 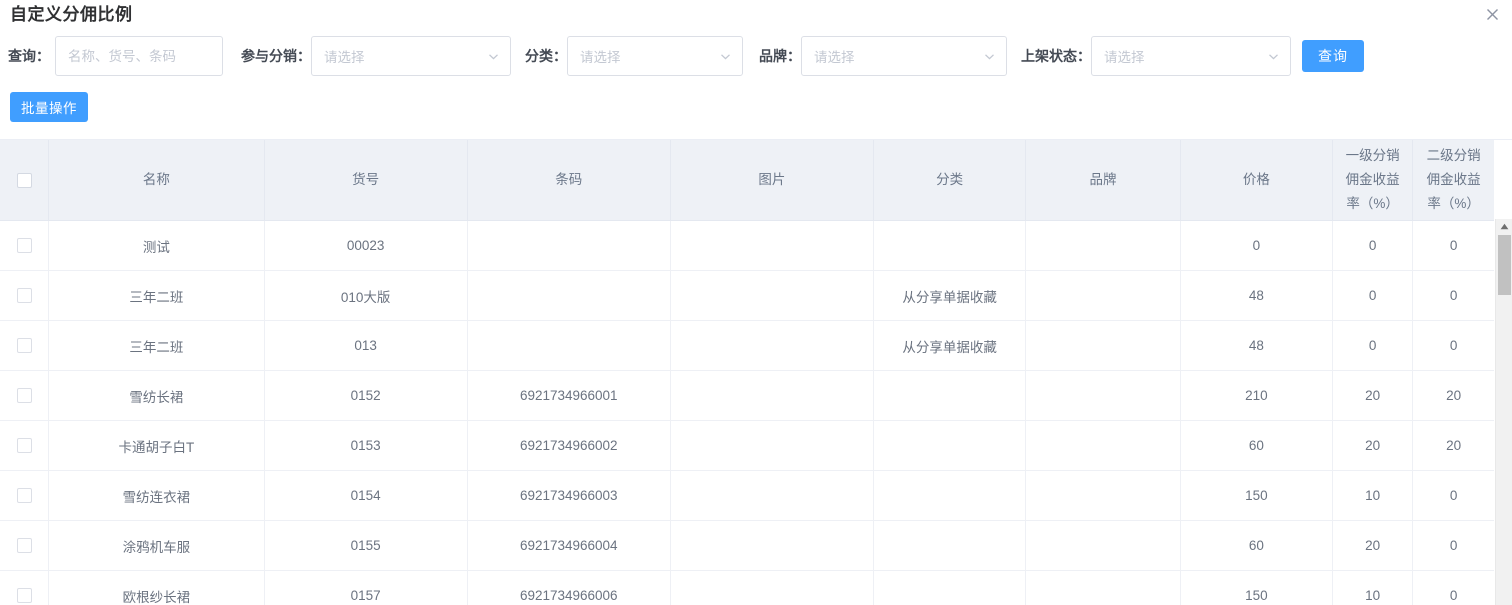 What do you see at coordinates (1373, 587) in the screenshot?
I see `cell-level1-rate: 10` at bounding box center [1373, 587].